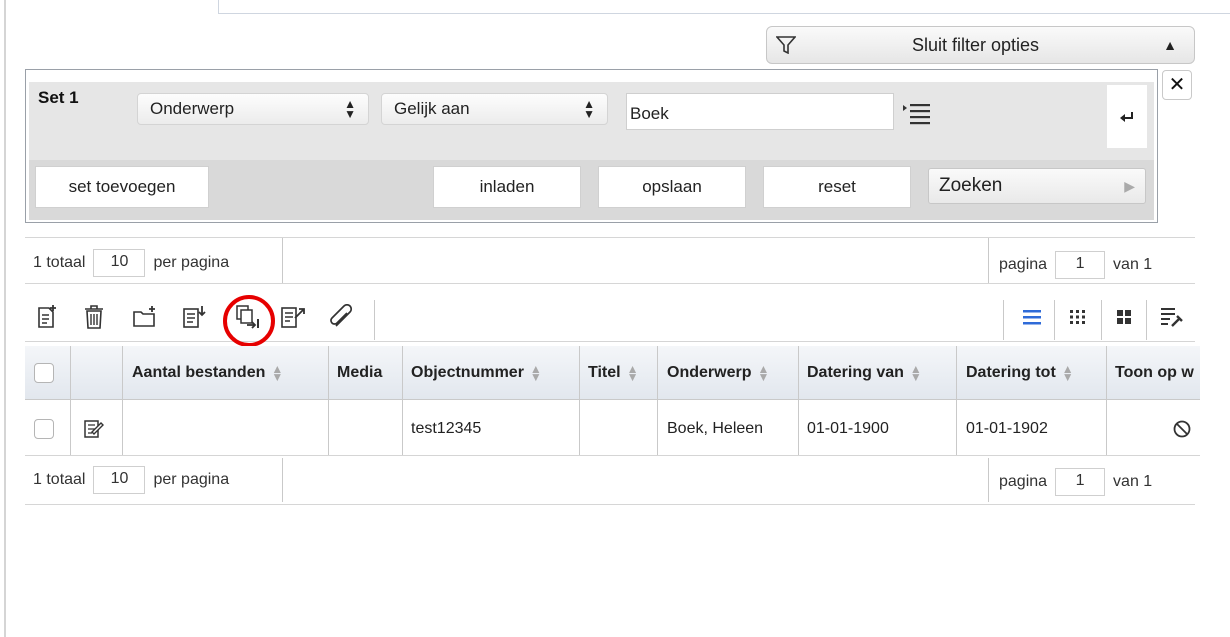  I want to click on export-edit-icon, so click(293, 317).